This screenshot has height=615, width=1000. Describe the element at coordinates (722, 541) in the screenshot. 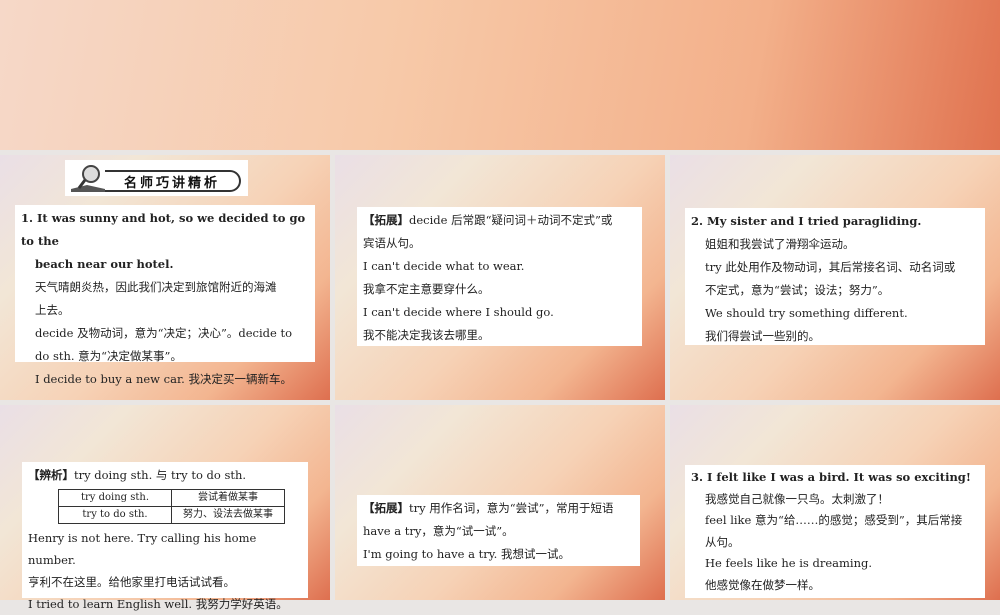

I see `explanation-cont: 从句。` at that location.